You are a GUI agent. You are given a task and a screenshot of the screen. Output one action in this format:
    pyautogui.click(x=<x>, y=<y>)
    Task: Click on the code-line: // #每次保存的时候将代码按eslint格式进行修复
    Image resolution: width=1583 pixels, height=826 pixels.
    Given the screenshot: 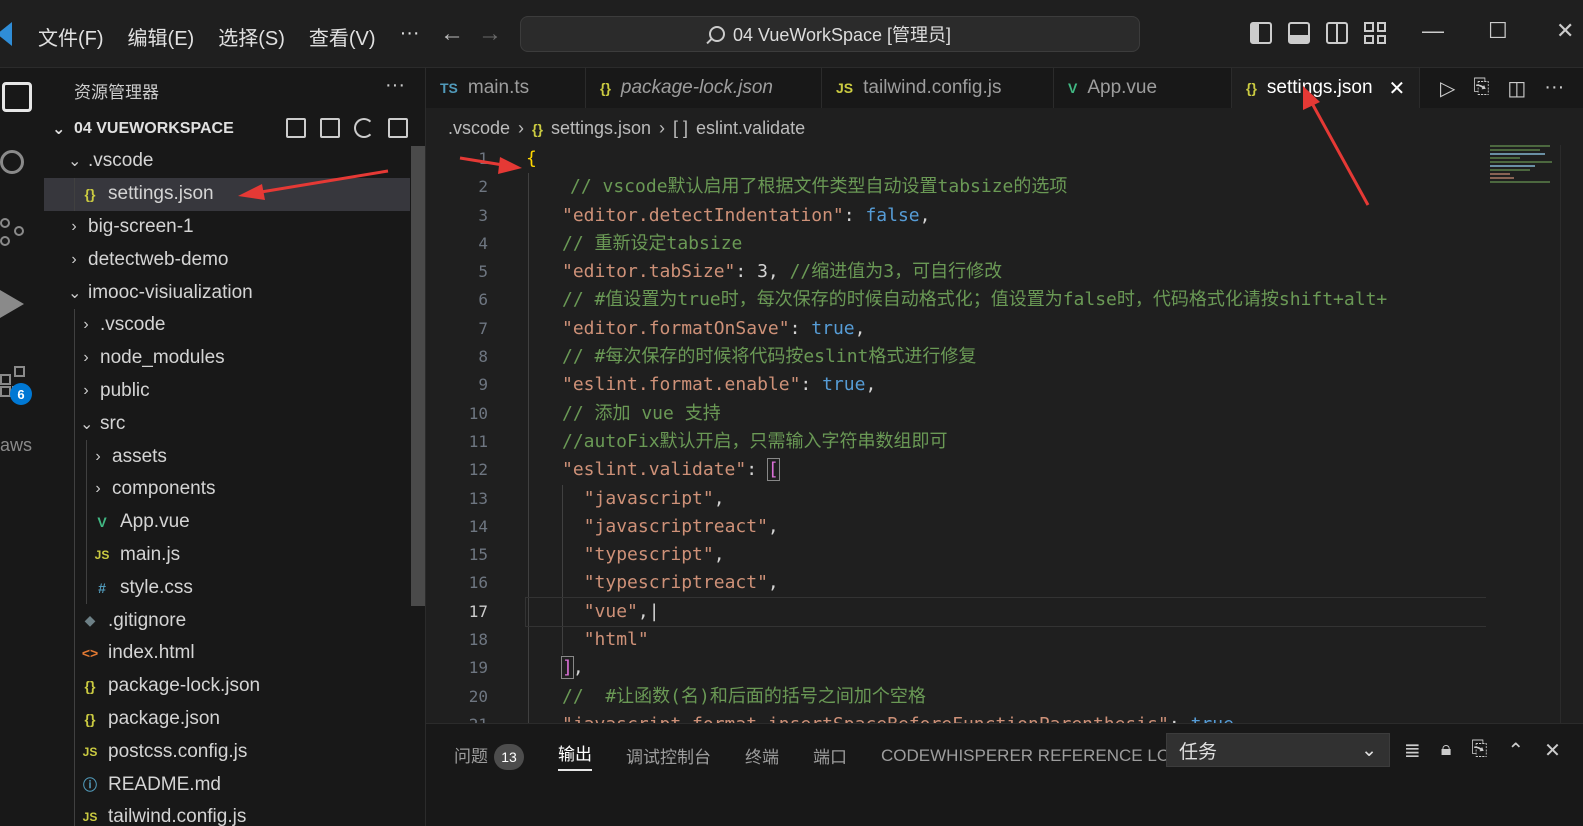 What is the action you would take?
    pyautogui.click(x=1006, y=357)
    